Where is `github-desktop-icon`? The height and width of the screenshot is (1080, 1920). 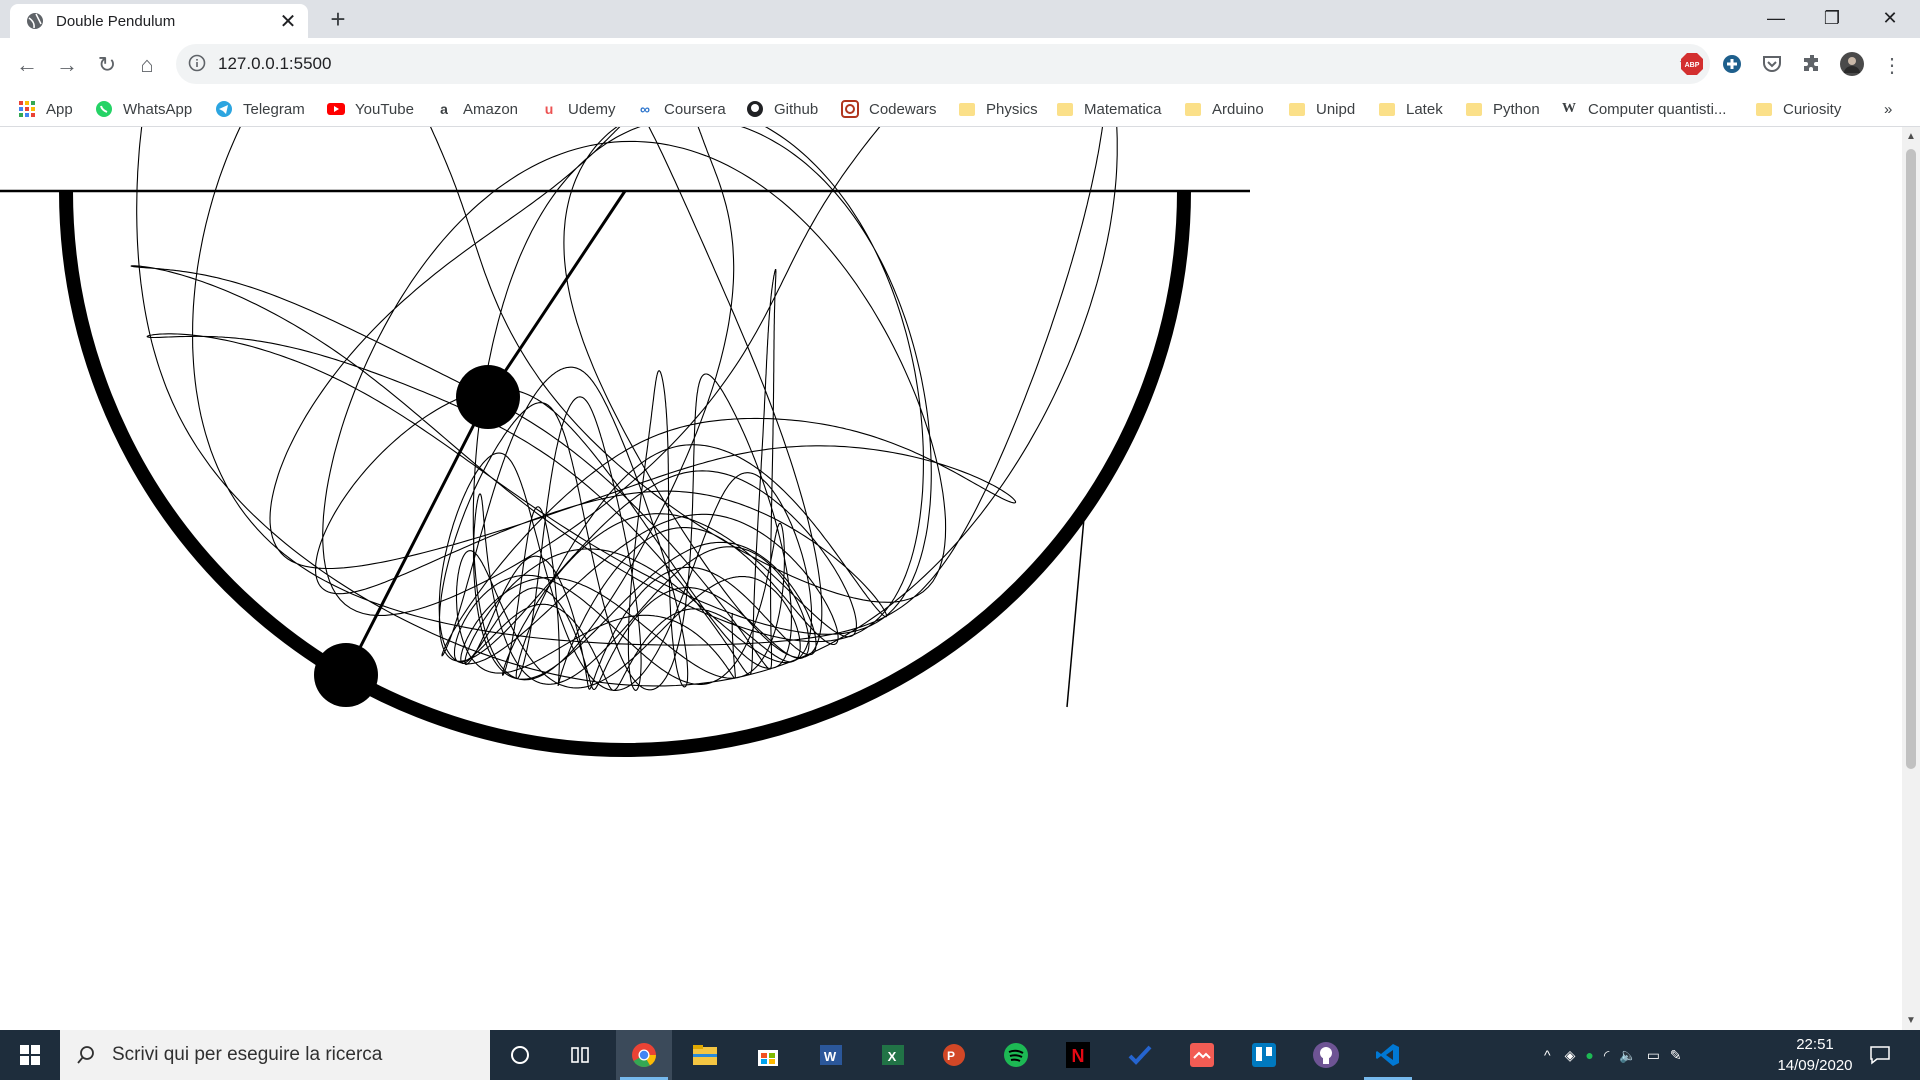
github-desktop-icon is located at coordinates (1326, 1055).